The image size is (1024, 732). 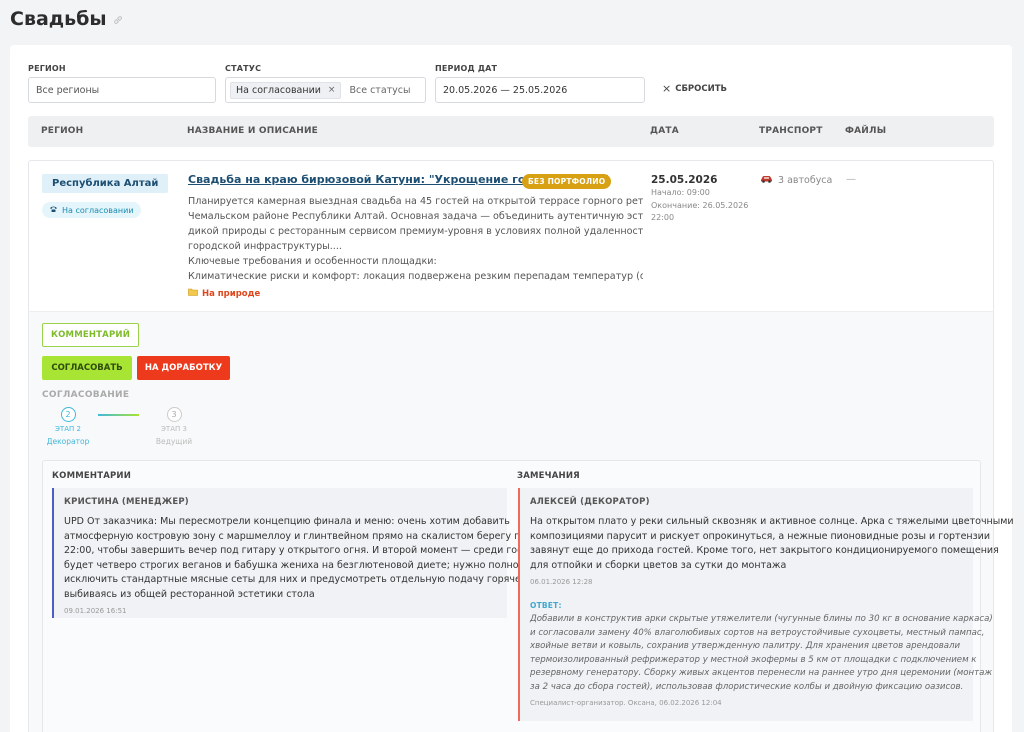 I want to click on step-stage: ЭТАП 3, so click(x=174, y=429).